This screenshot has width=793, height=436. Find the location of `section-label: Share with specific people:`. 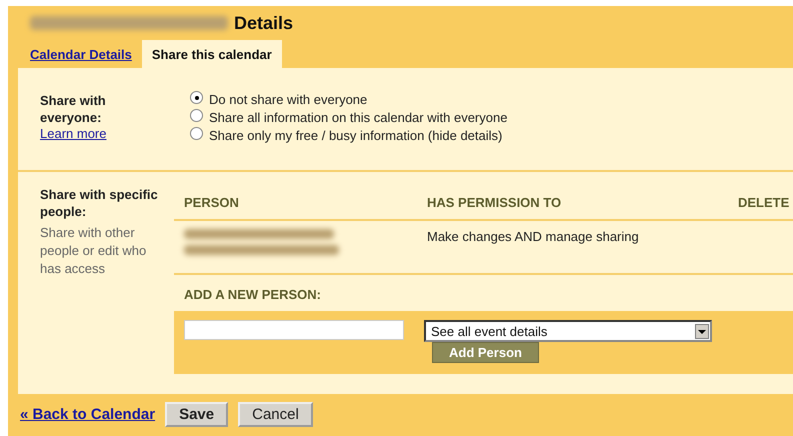

section-label: Share with specific people: is located at coordinates (99, 203).